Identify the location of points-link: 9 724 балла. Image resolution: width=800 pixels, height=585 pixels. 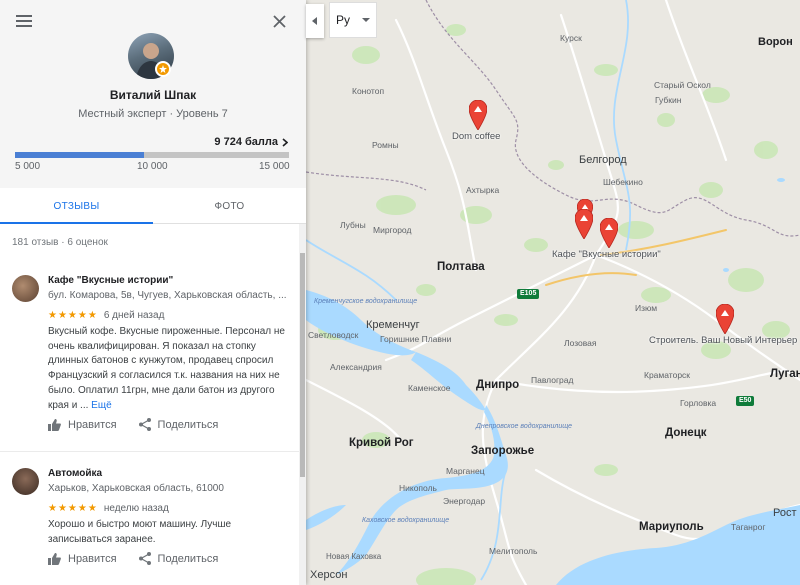
(251, 142).